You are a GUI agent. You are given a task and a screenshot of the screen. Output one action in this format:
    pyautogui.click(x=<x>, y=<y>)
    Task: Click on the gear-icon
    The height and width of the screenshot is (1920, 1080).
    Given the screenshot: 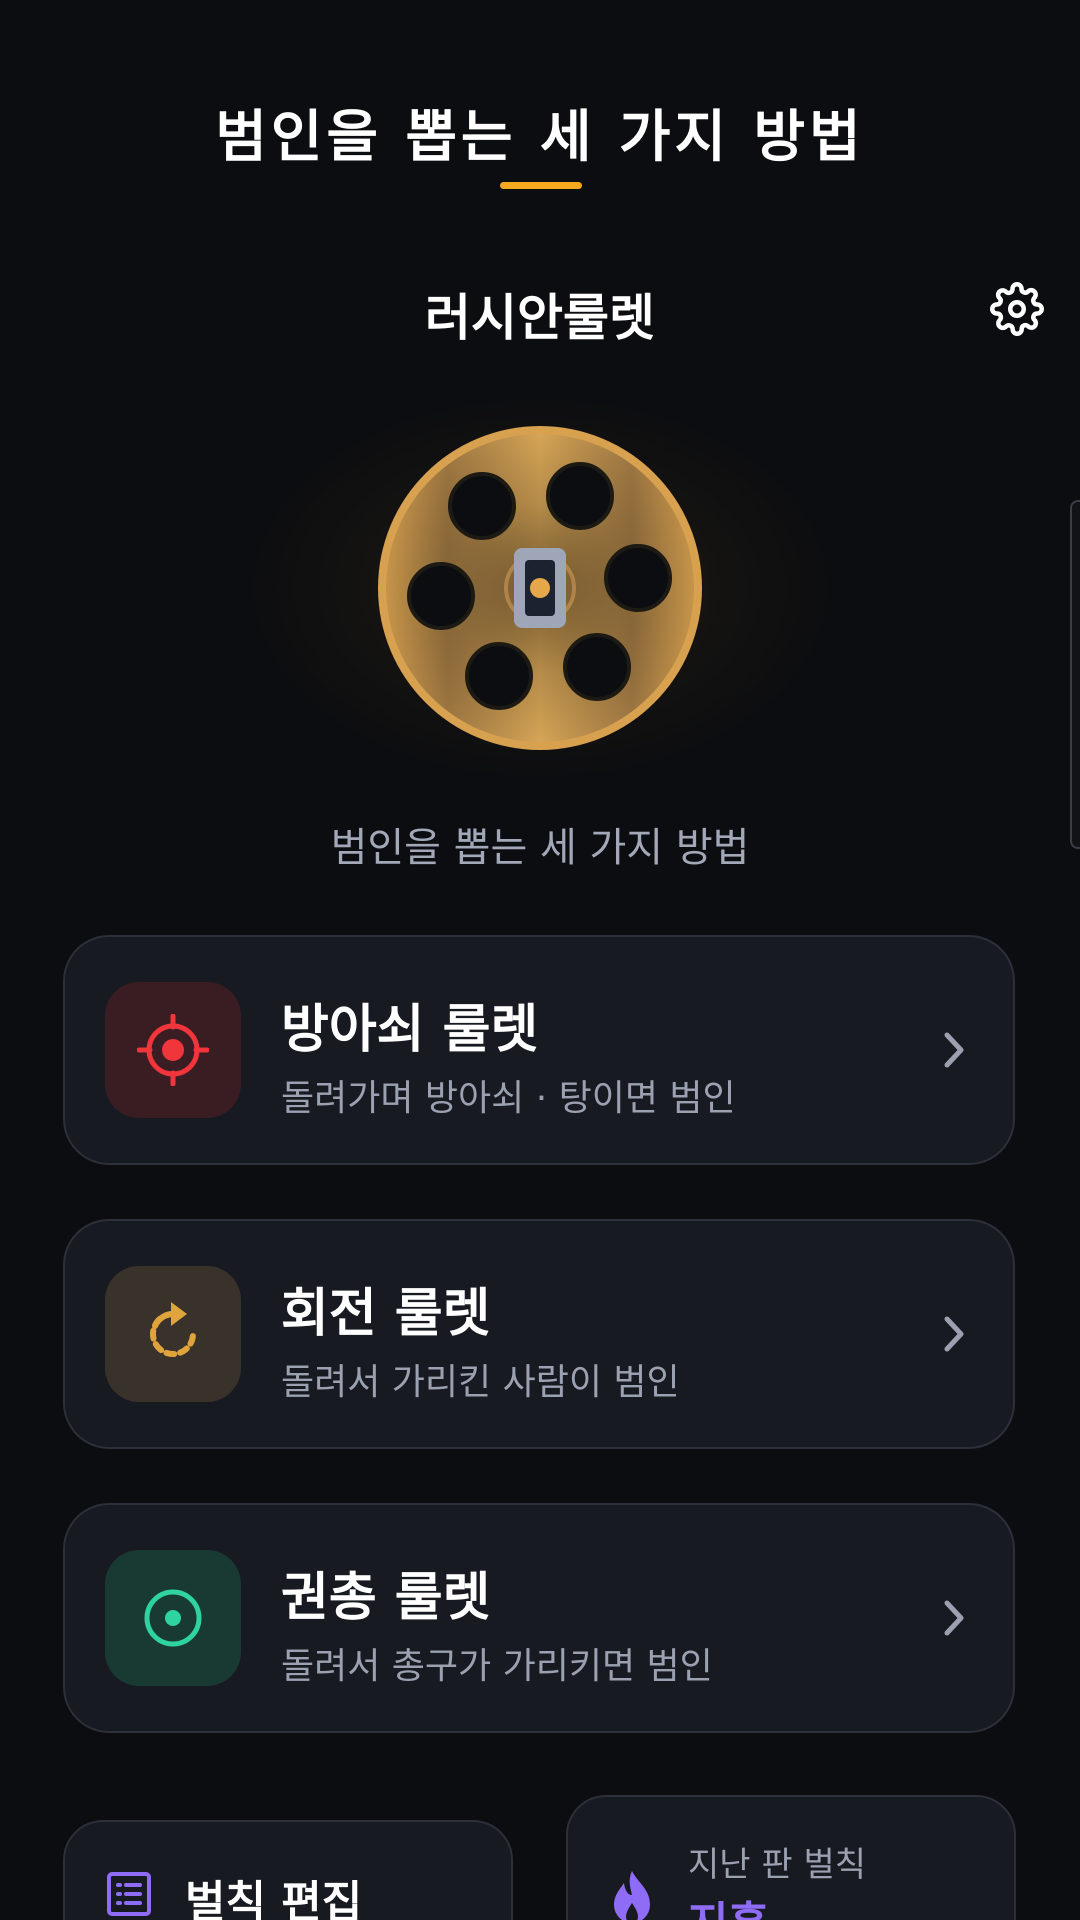 What is the action you would take?
    pyautogui.click(x=1017, y=309)
    